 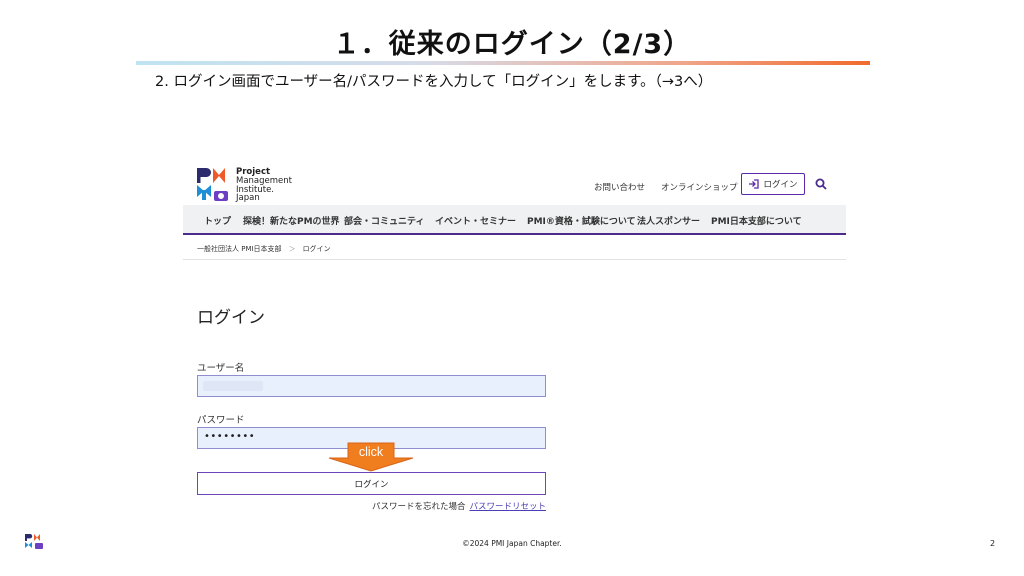 I want to click on username-field, so click(x=371, y=386).